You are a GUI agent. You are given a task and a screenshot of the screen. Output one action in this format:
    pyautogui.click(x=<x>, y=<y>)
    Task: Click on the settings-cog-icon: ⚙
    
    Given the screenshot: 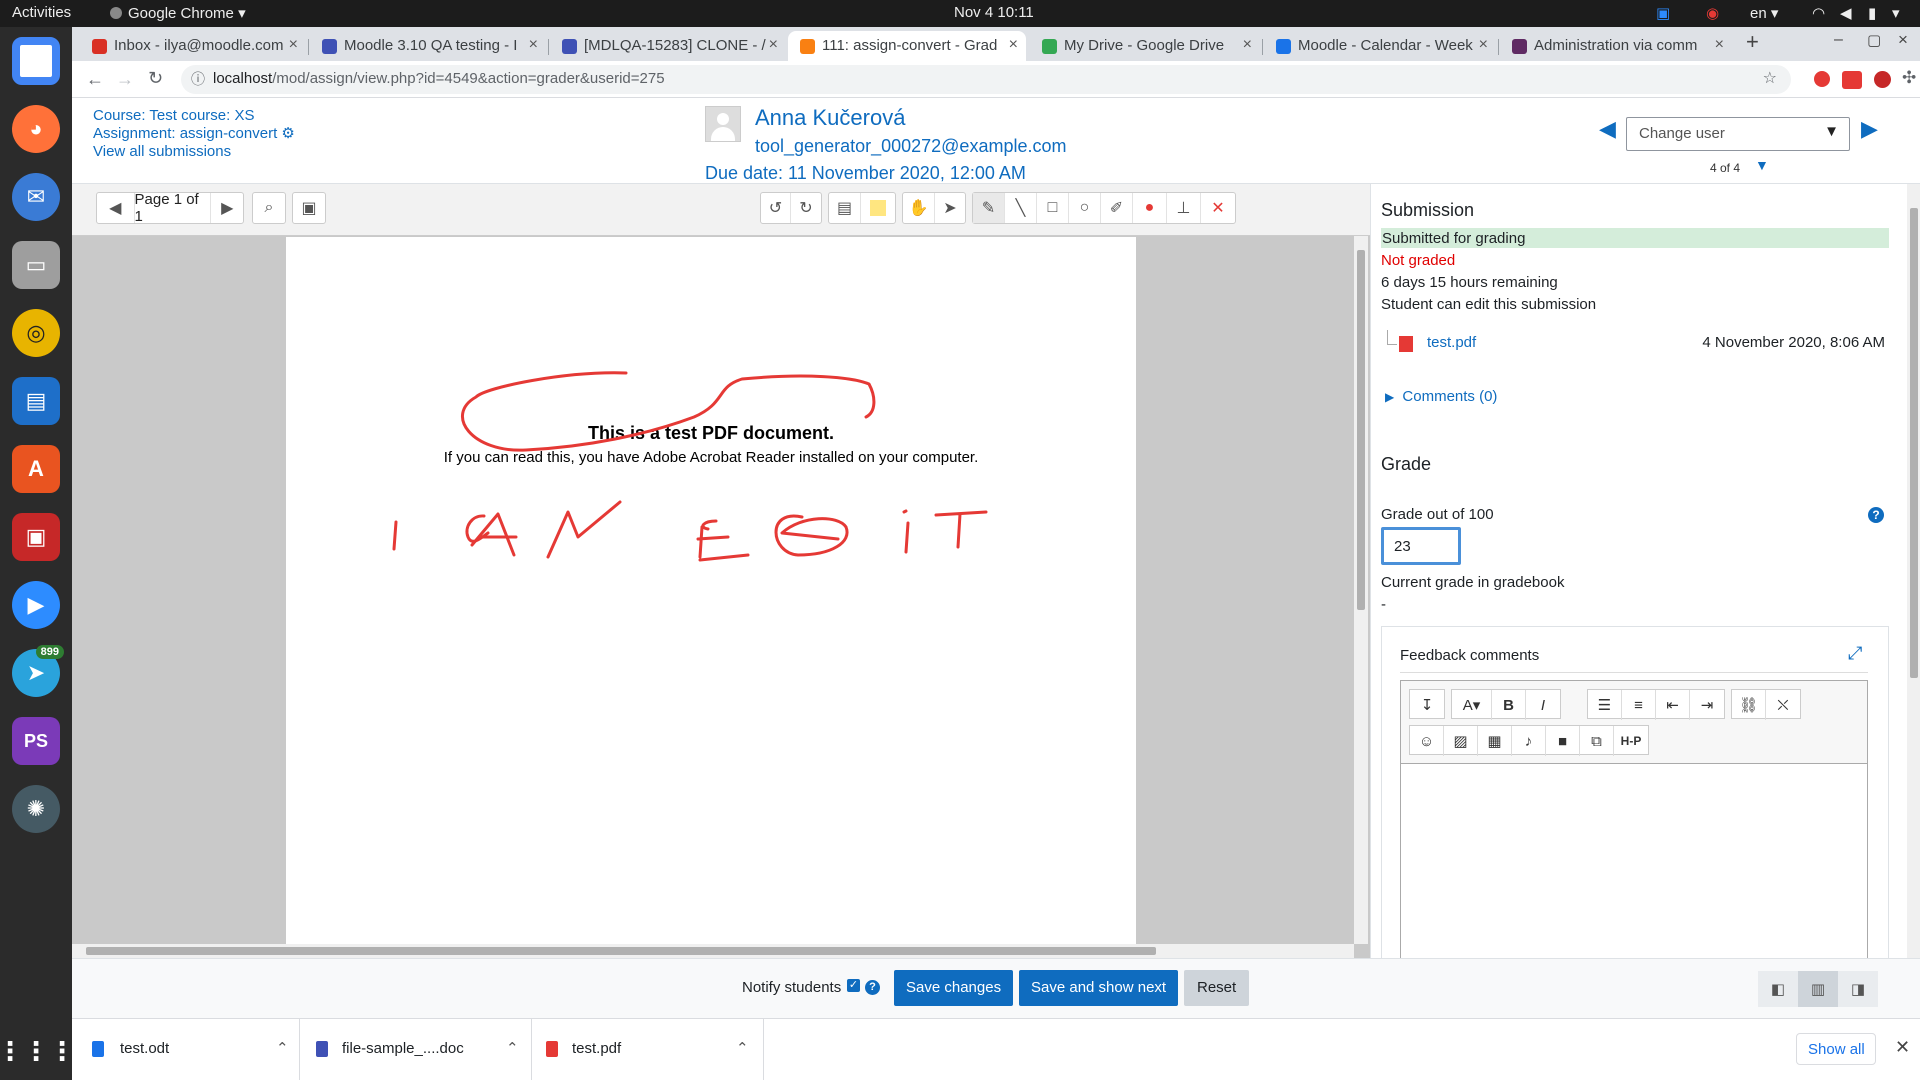 What is the action you would take?
    pyautogui.click(x=287, y=133)
    